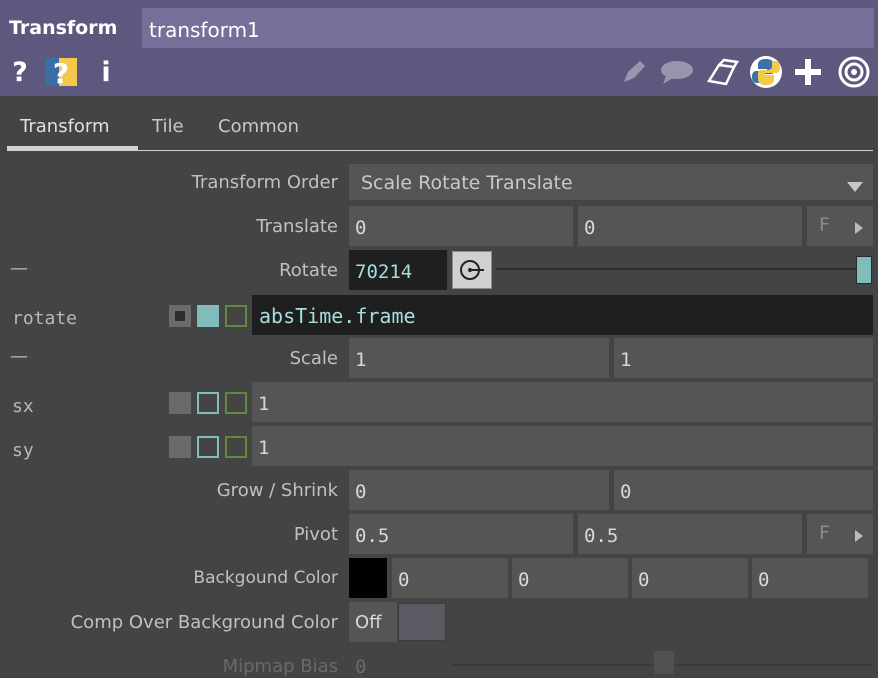 Image resolution: width=878 pixels, height=678 pixels. Describe the element at coordinates (308, 270) in the screenshot. I see `rotate-label: Rotate` at that location.